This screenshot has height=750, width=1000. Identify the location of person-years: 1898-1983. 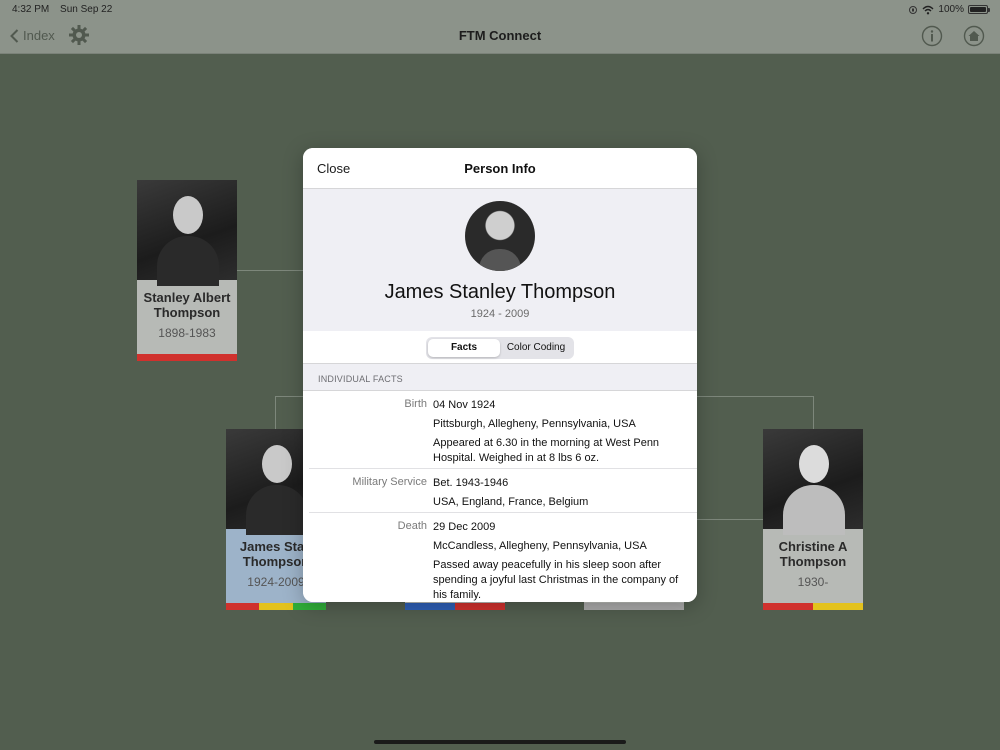
(187, 333).